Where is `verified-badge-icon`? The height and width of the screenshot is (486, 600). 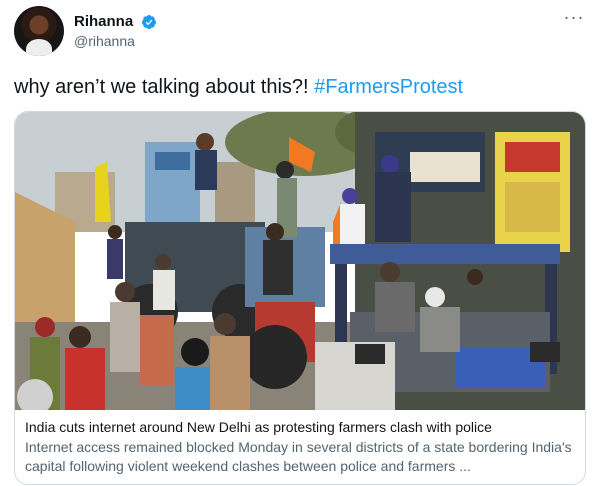
verified-badge-icon is located at coordinates (148, 21).